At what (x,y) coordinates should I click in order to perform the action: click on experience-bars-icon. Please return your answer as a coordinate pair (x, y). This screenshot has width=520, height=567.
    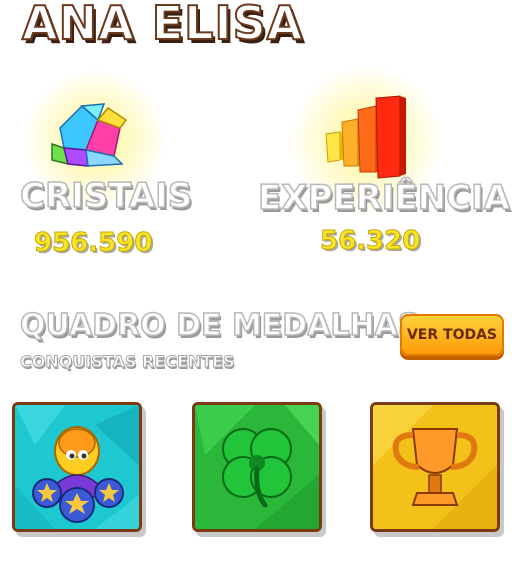
    Looking at the image, I should click on (365, 137).